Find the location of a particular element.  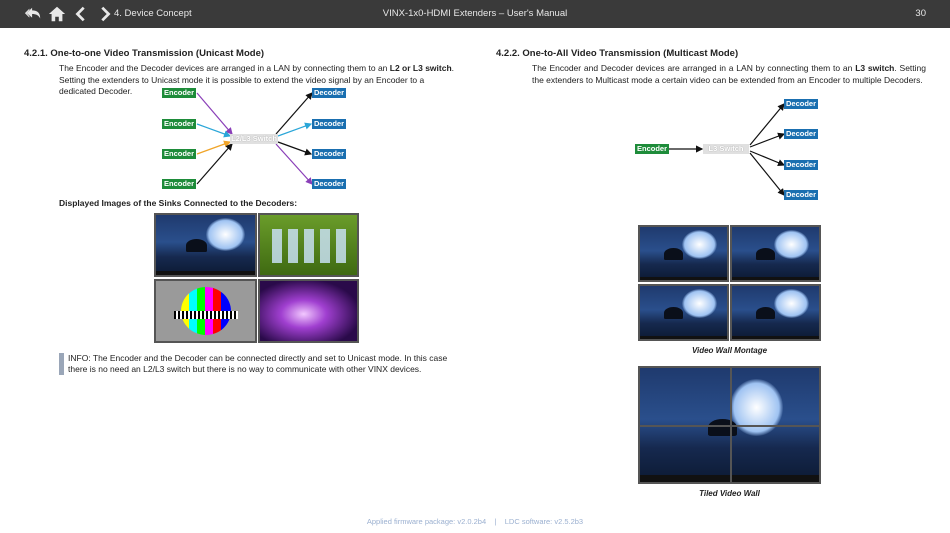

arrow-mc-switch-to-dec4 is located at coordinates (767, 174).